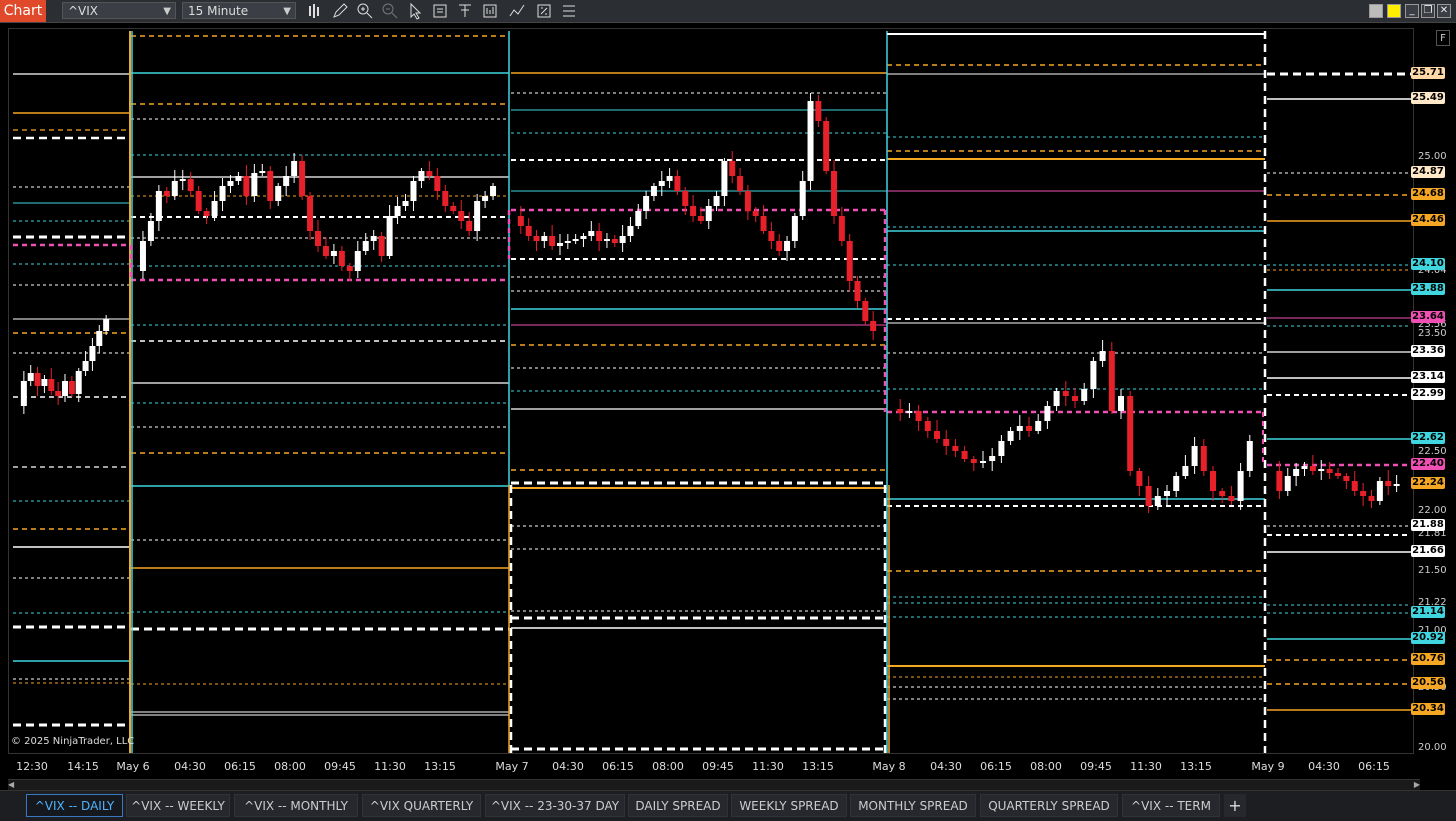  What do you see at coordinates (1412, 11) in the screenshot?
I see `minimize-icon: _` at bounding box center [1412, 11].